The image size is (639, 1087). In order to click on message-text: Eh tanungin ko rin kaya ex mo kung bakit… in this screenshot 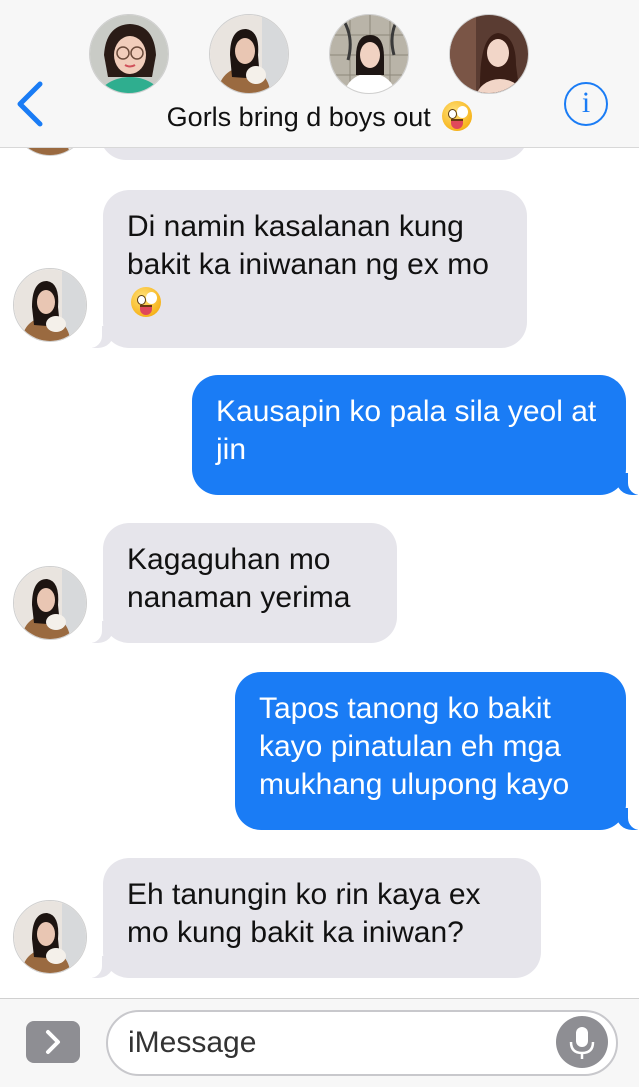, I will do `click(304, 913)`.